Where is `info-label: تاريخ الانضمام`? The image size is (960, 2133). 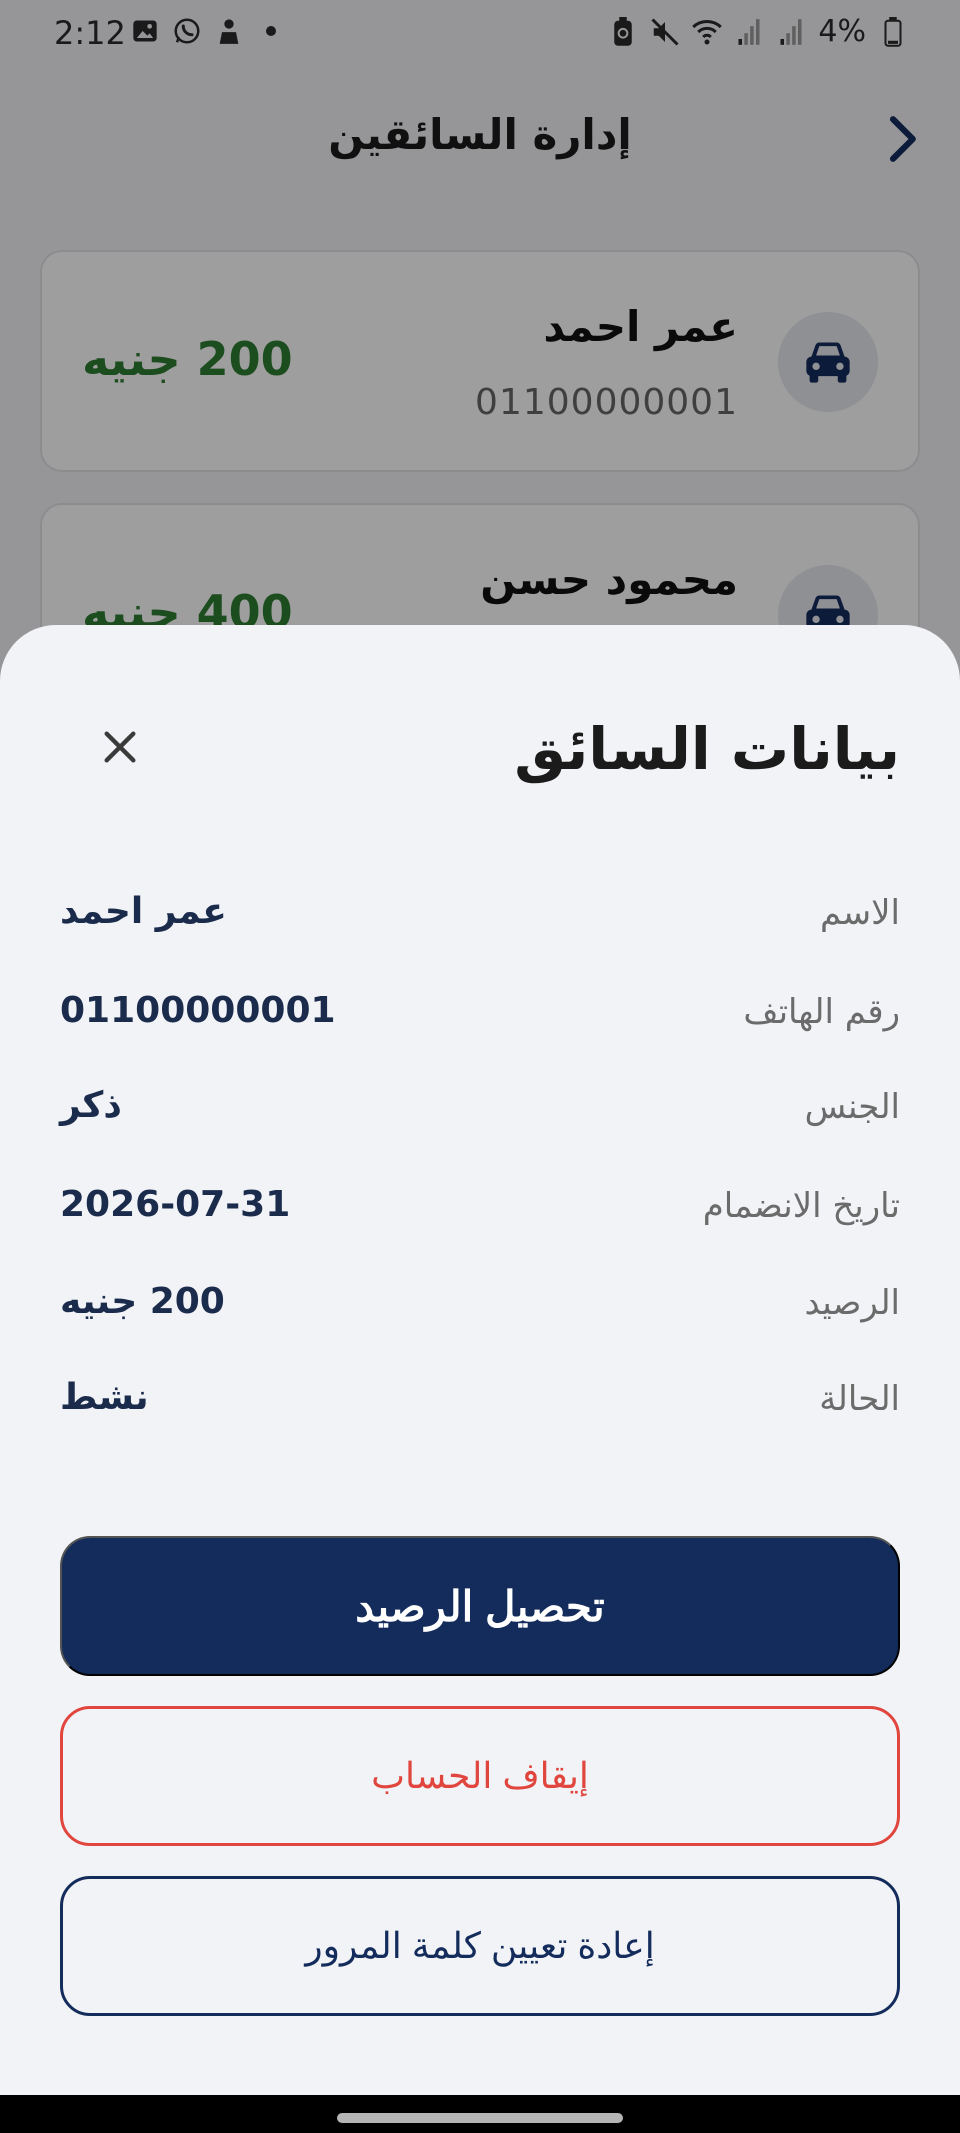 info-label: تاريخ الانضمام is located at coordinates (801, 1206).